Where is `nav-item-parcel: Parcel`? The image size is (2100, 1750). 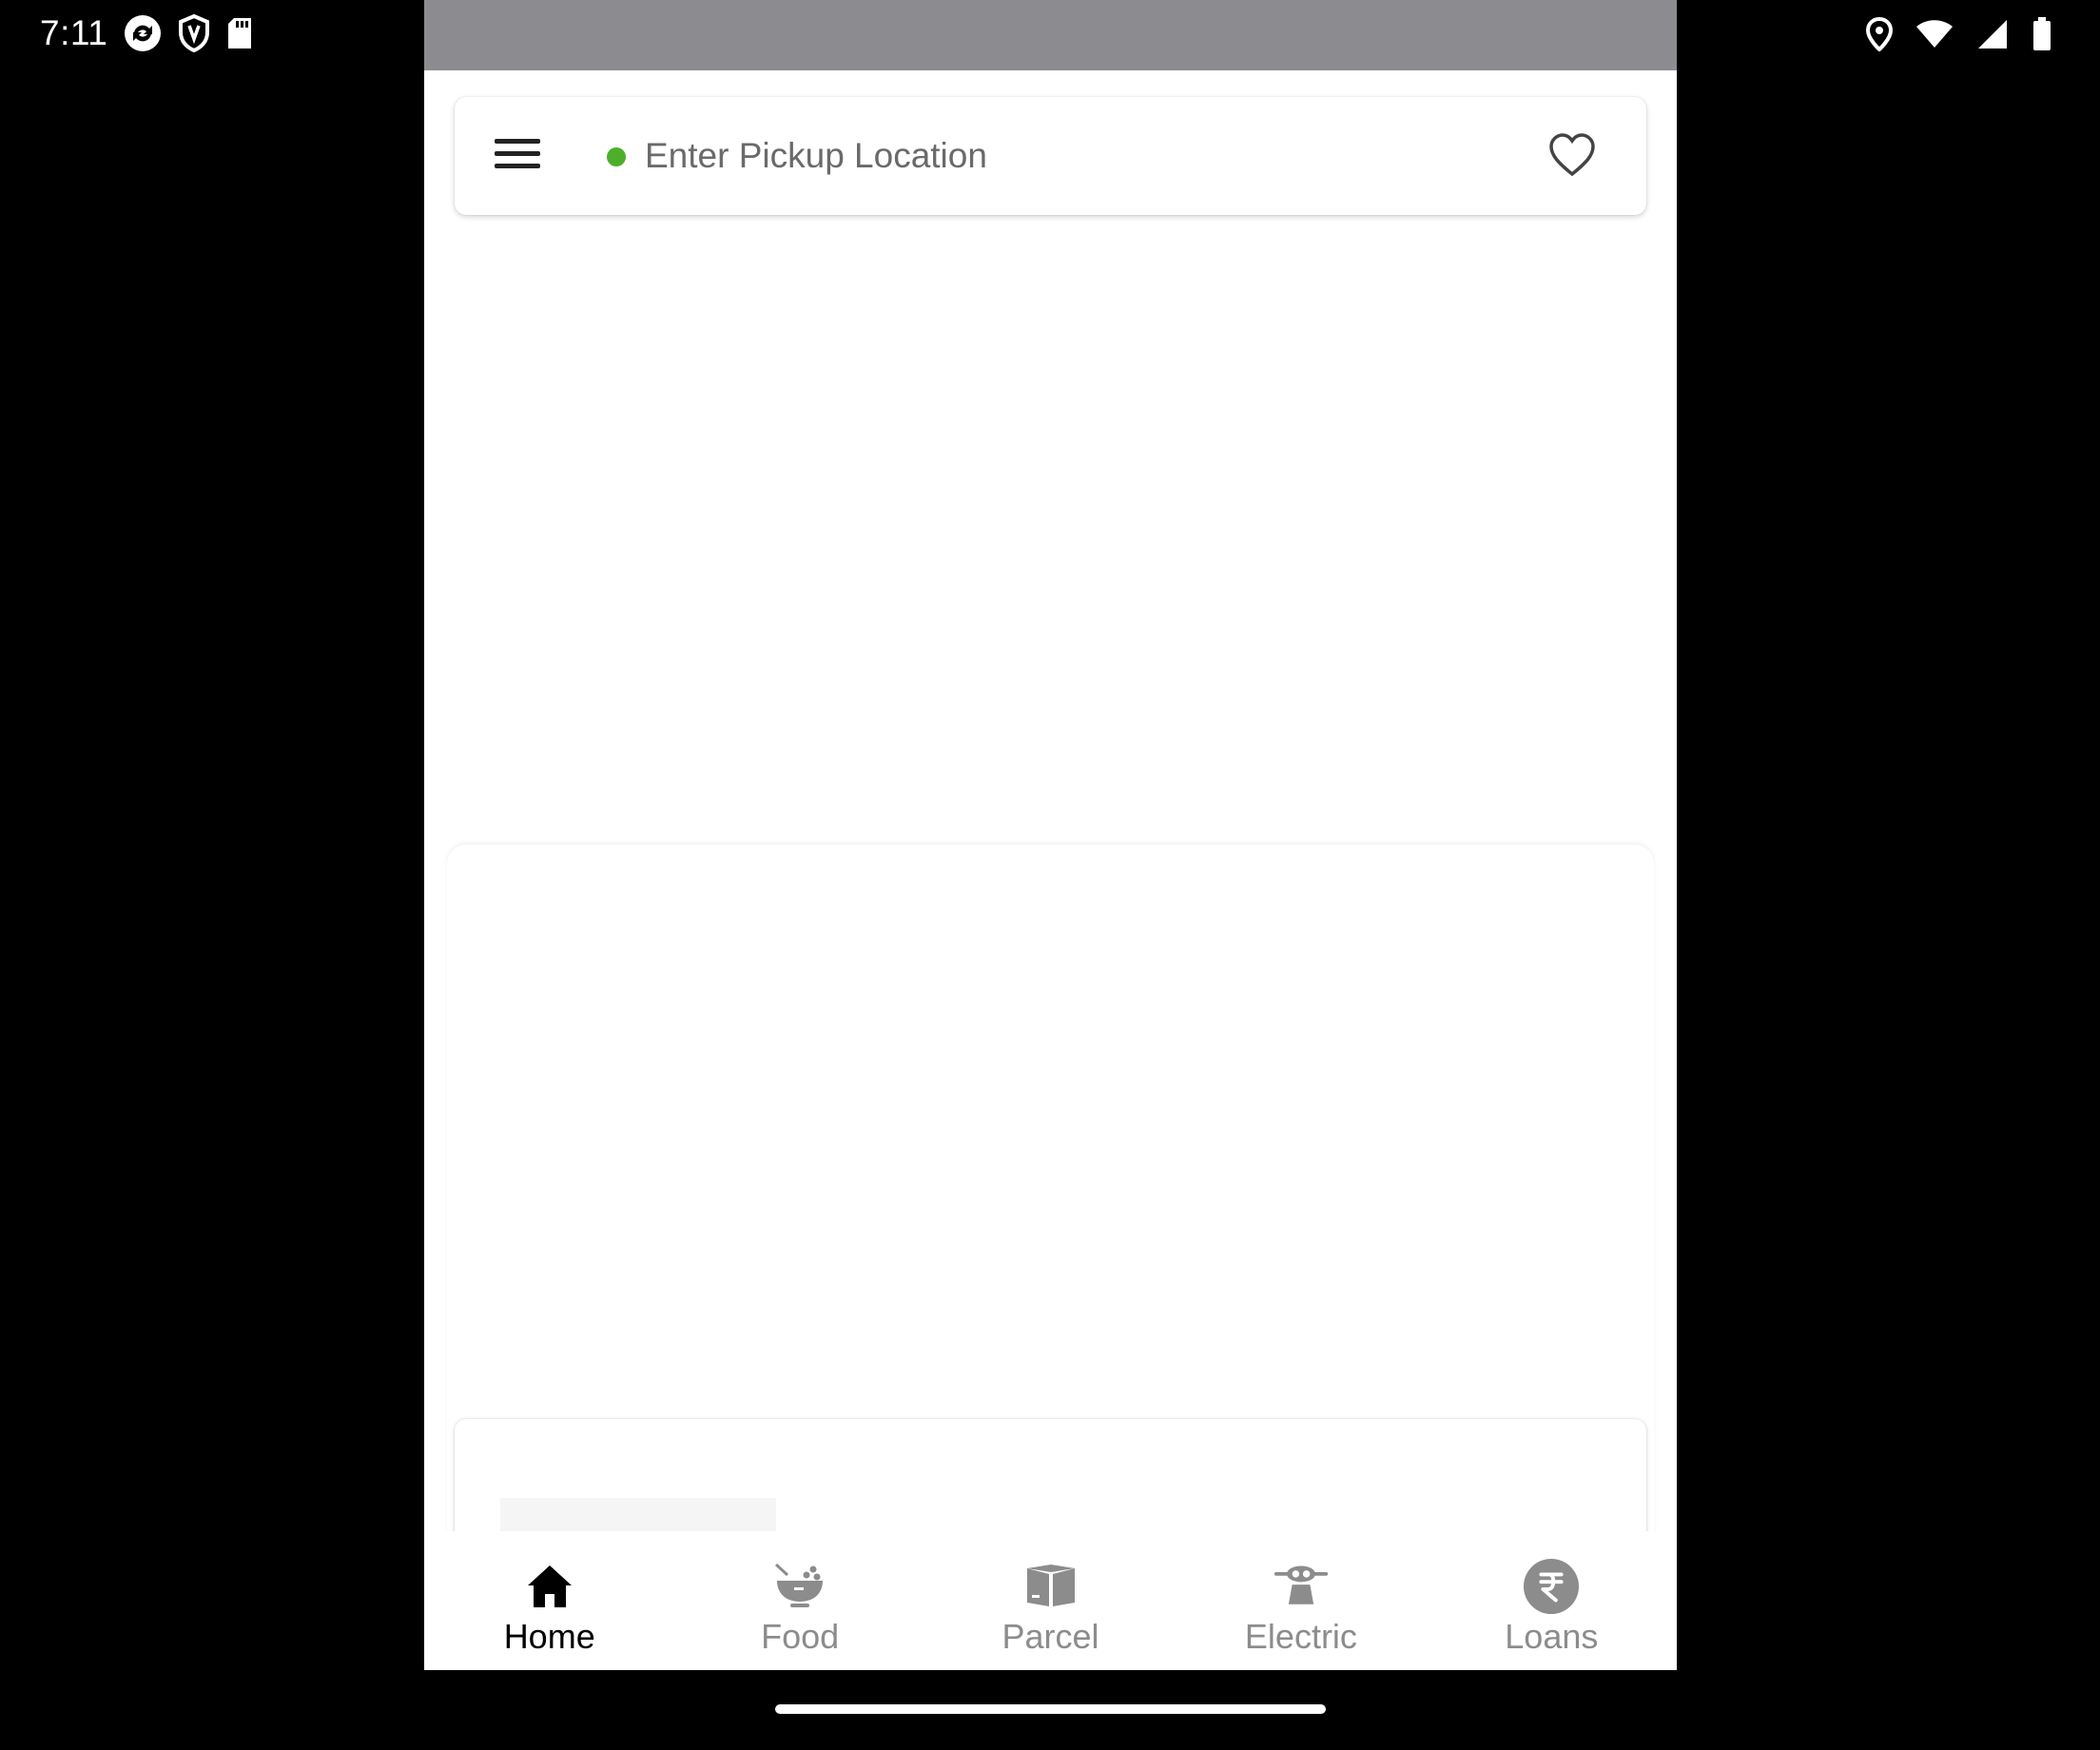 nav-item-parcel: Parcel is located at coordinates (1050, 1600).